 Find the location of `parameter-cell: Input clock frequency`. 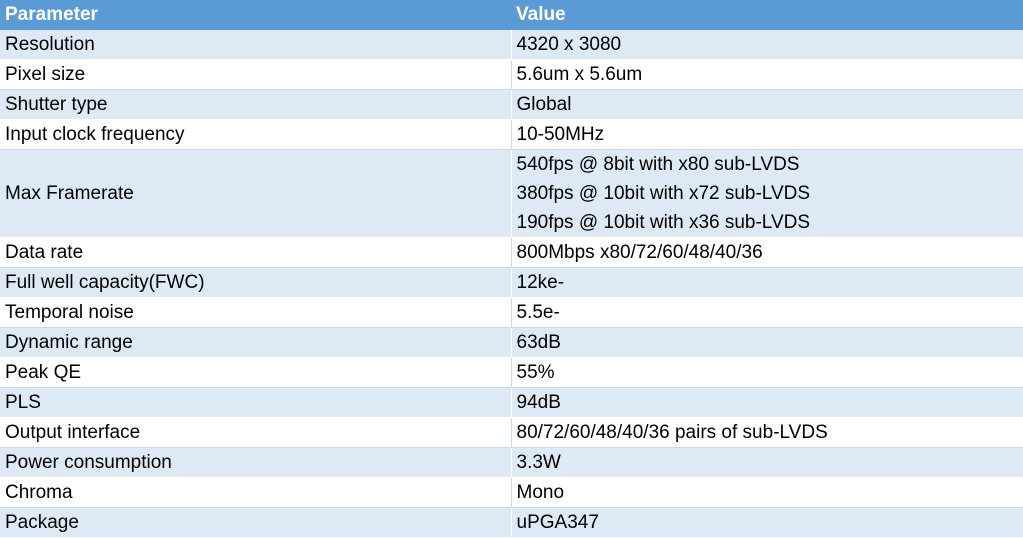

parameter-cell: Input clock frequency is located at coordinates (255, 135).